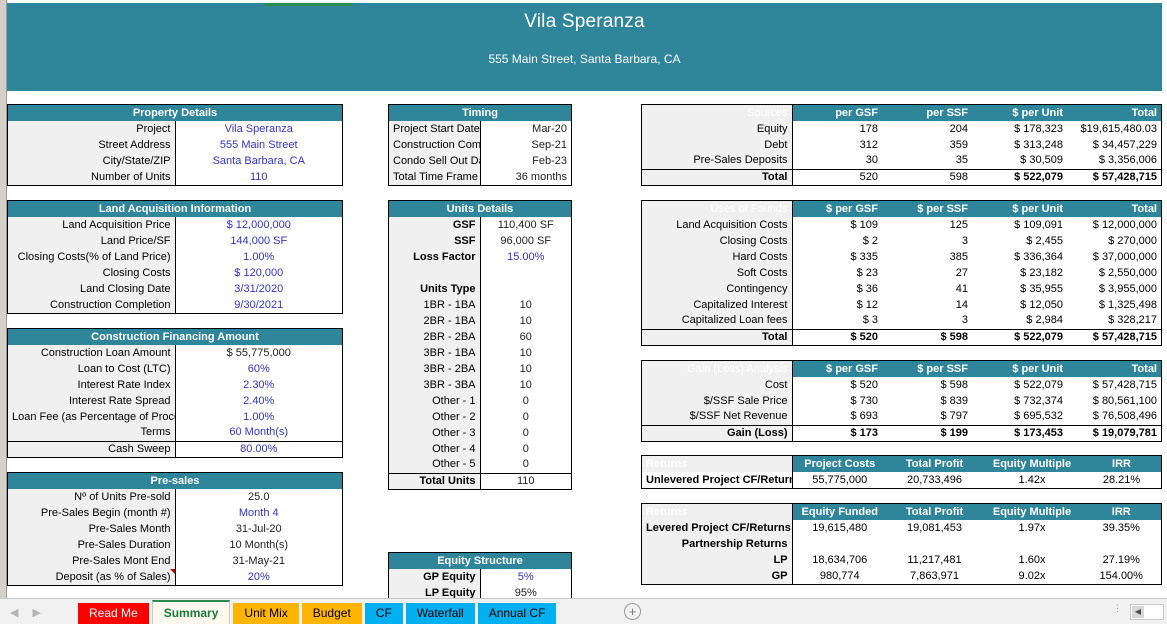  I want to click on table-row: Total Units 110, so click(480, 480).